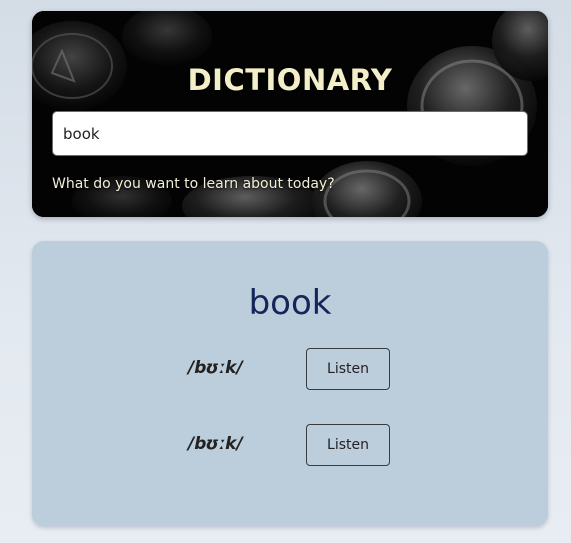 Image resolution: width=571 pixels, height=543 pixels. I want to click on app-title: DICTIONARY, so click(290, 80).